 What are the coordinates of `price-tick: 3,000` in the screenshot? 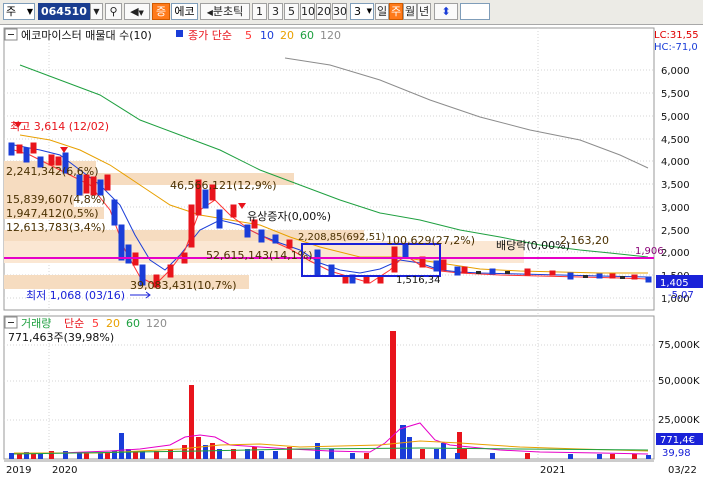 It's located at (675, 208).